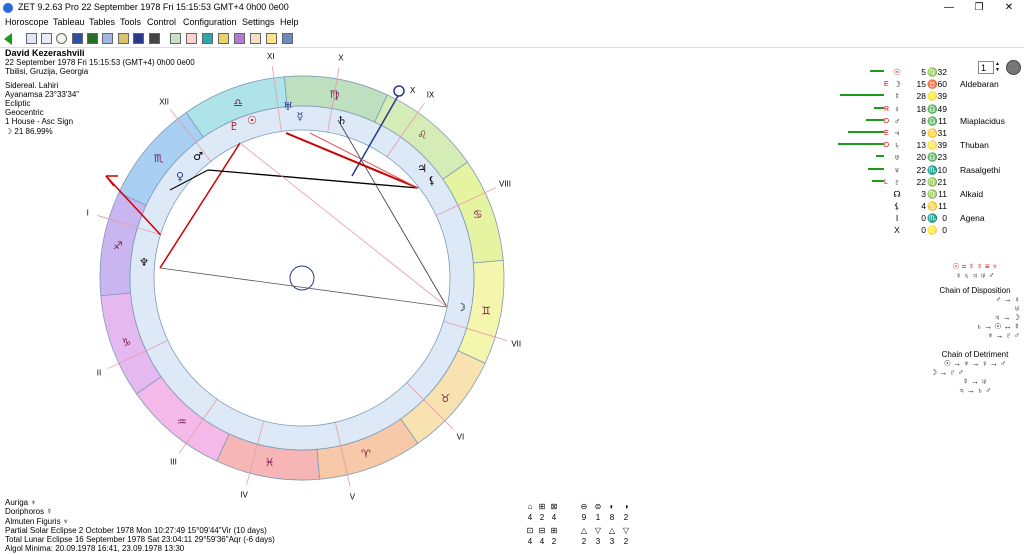  Describe the element at coordinates (947, 372) in the screenshot. I see `detriment-line-2: ☽ → ♇ ♂` at that location.